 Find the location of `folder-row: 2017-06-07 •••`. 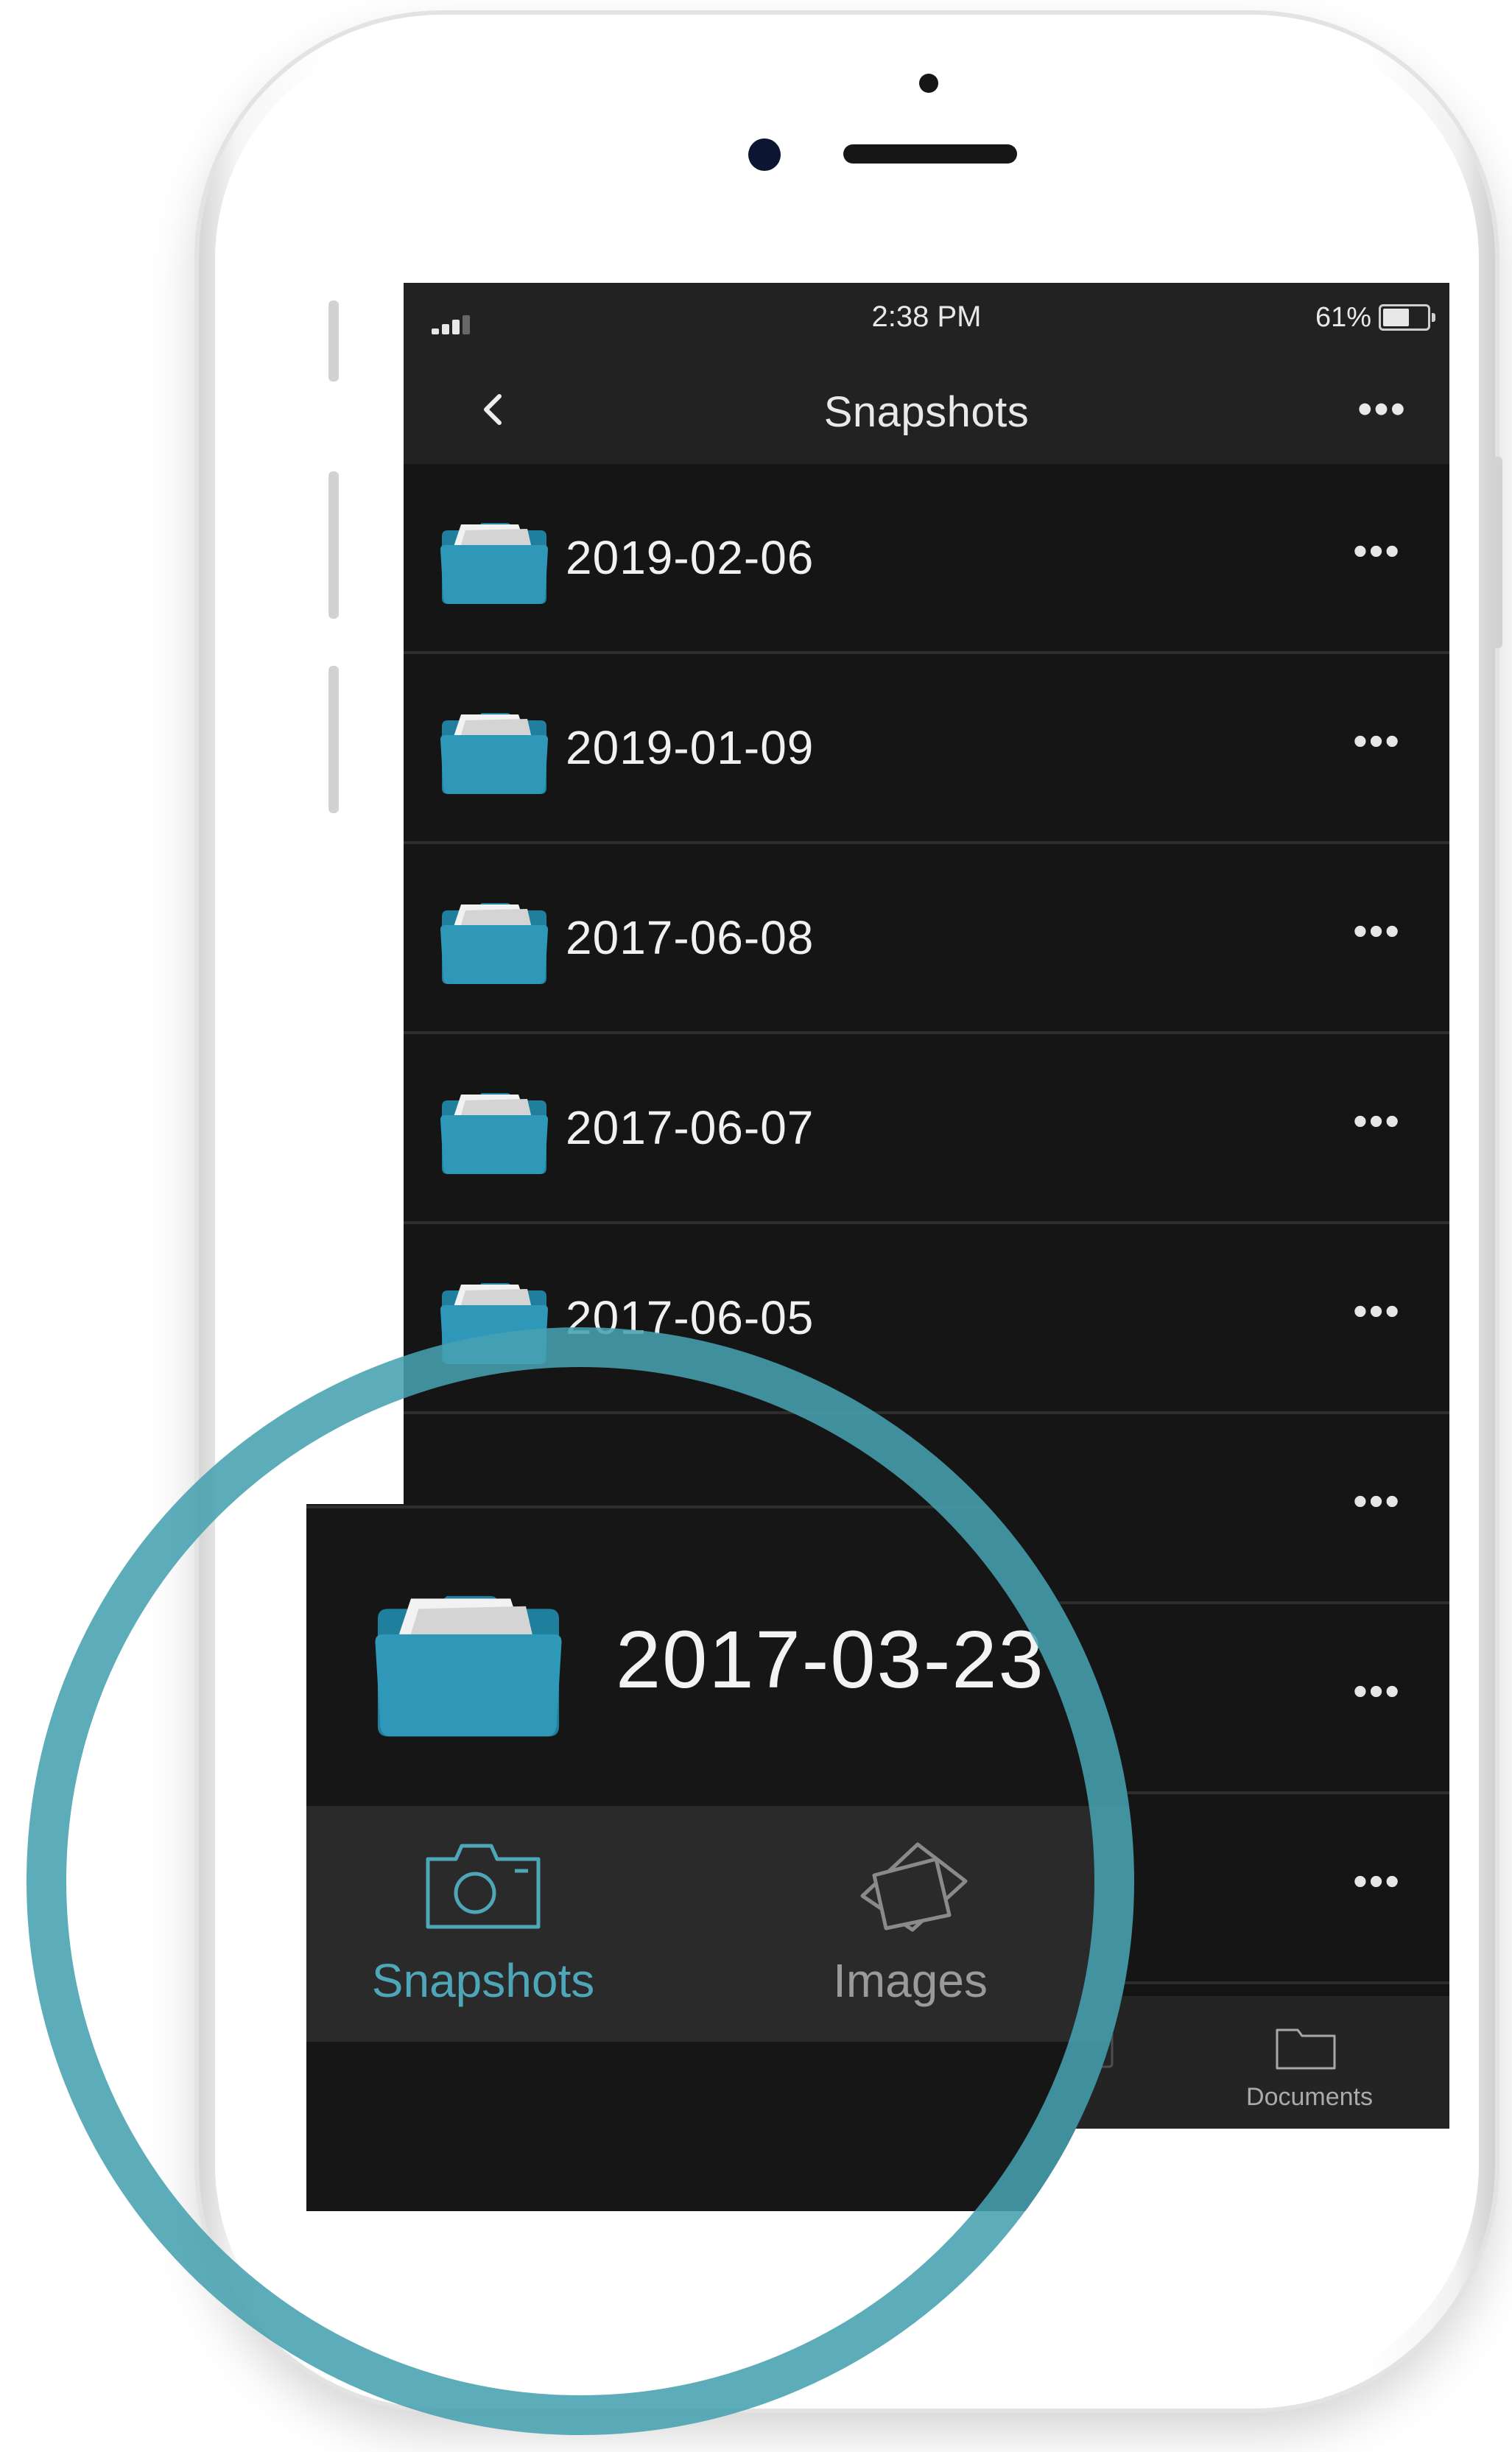

folder-row: 2017-06-07 ••• is located at coordinates (926, 1129).